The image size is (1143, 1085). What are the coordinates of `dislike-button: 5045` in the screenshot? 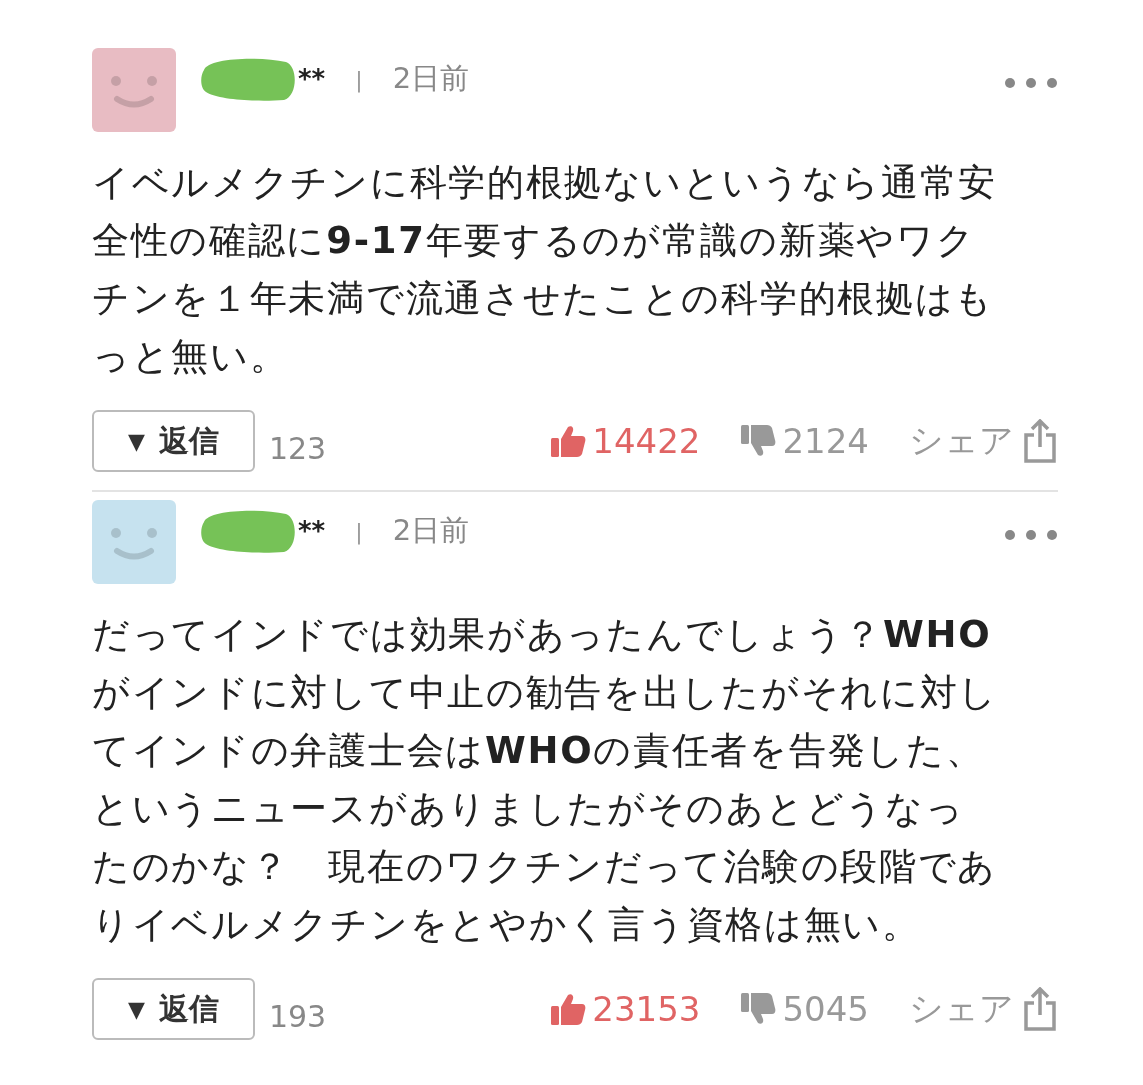 It's located at (804, 1009).